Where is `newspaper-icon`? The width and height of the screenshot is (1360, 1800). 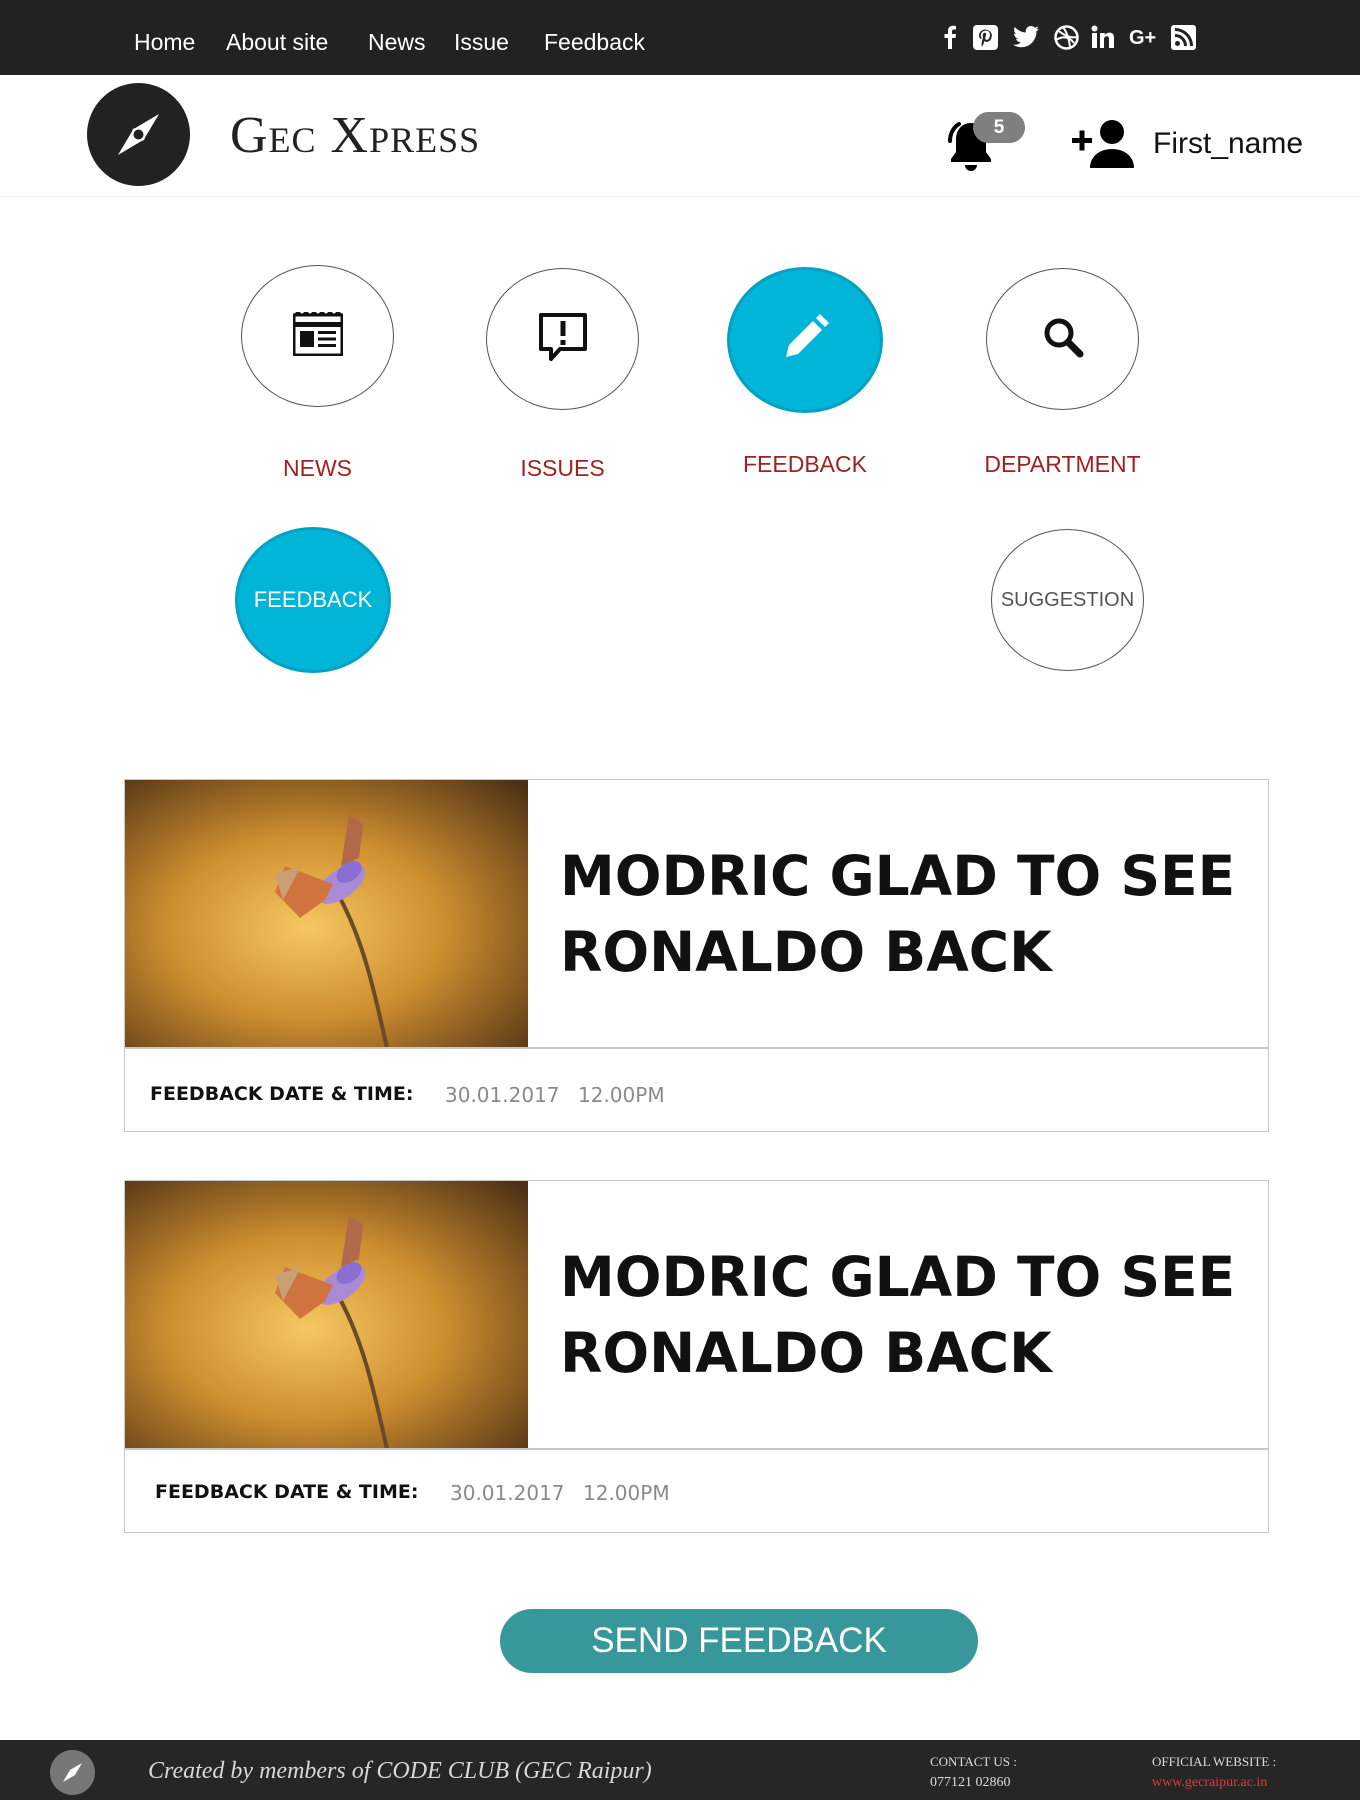 newspaper-icon is located at coordinates (317, 335).